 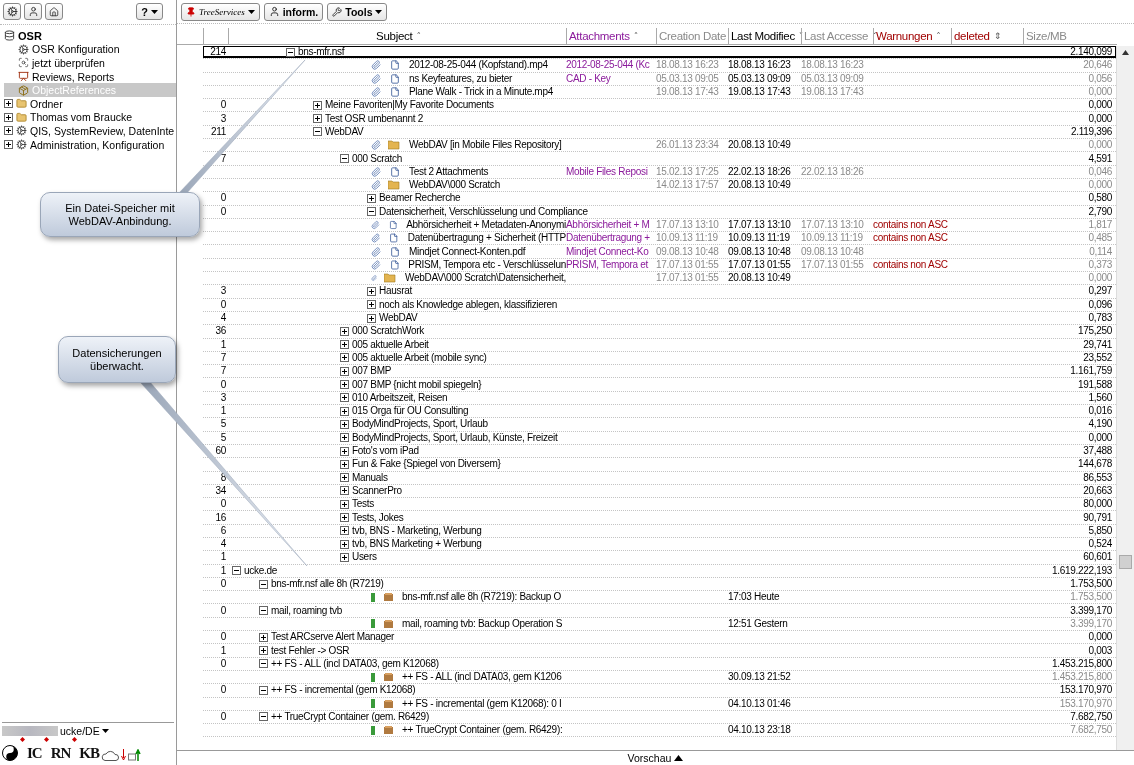 I want to click on table-row: 2012-08-25-044 (Kopfstand).mp4 2012-08-25-044 (Kc 18.08.13 16:23 18.08.13 16:23 18.08.13 16:23 20,646, so click(x=659, y=66).